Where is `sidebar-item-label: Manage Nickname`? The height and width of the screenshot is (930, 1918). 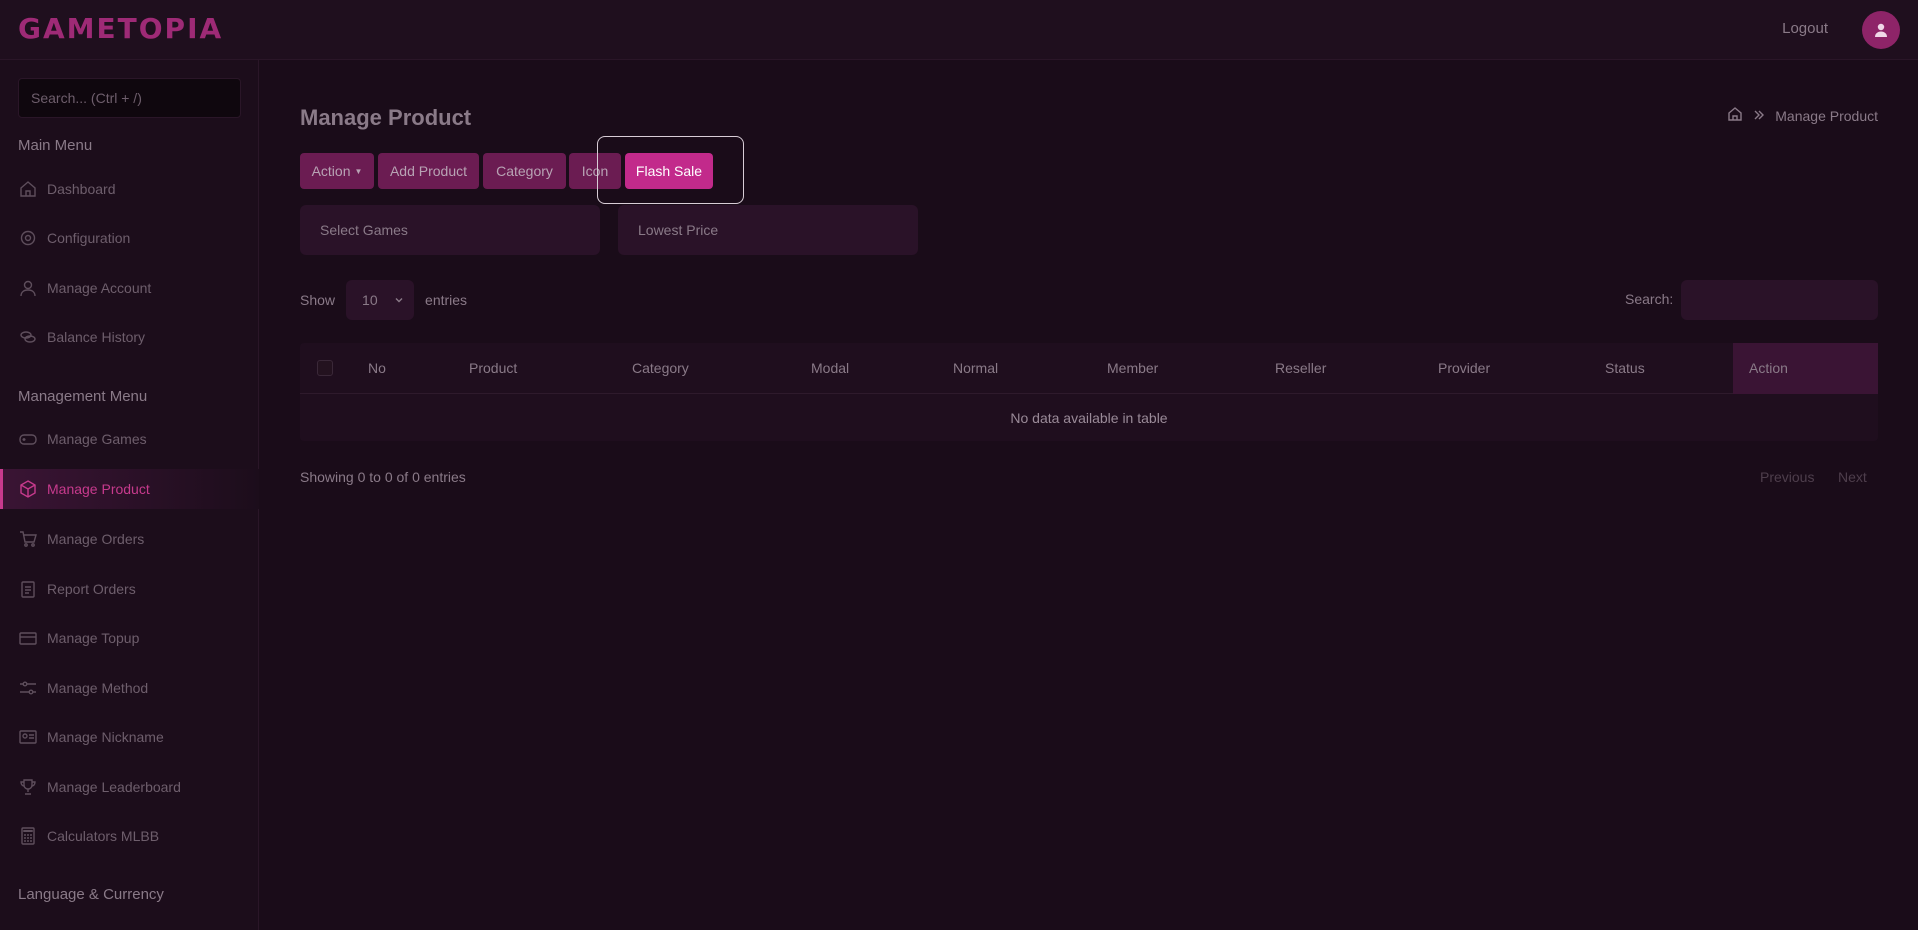
sidebar-item-label: Manage Nickname is located at coordinates (105, 737).